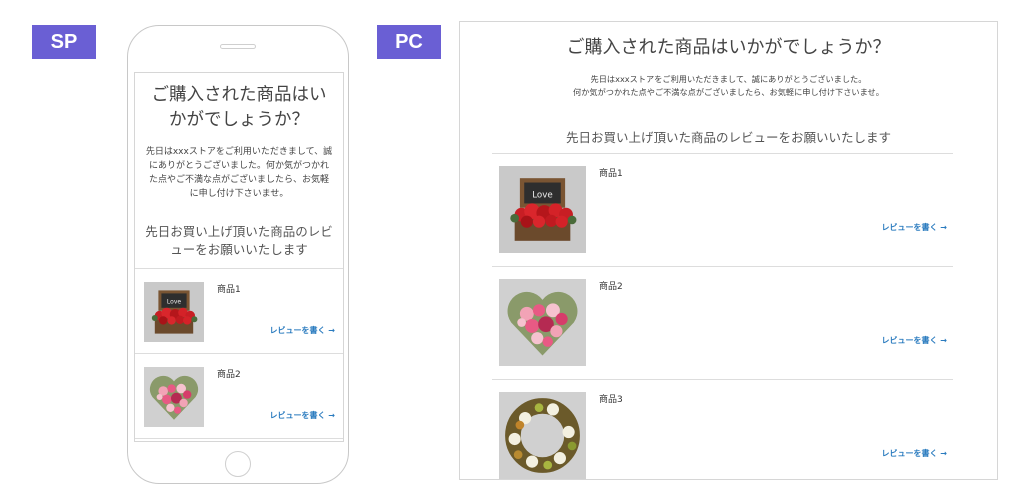 This screenshot has width=1024, height=504. I want to click on mobile-product-name: 商品1, so click(229, 290).